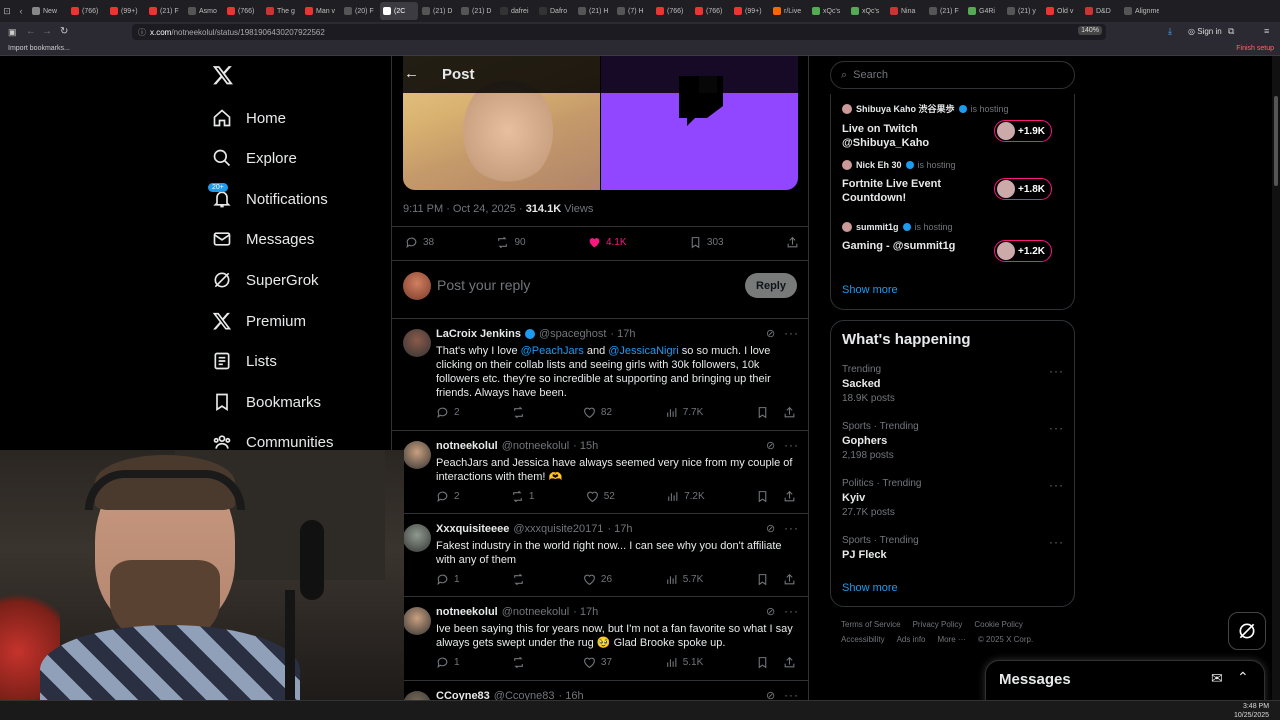 The height and width of the screenshot is (720, 1280). What do you see at coordinates (922, 191) in the screenshot?
I see `live-title: Fortnite Live Event Countdown!` at bounding box center [922, 191].